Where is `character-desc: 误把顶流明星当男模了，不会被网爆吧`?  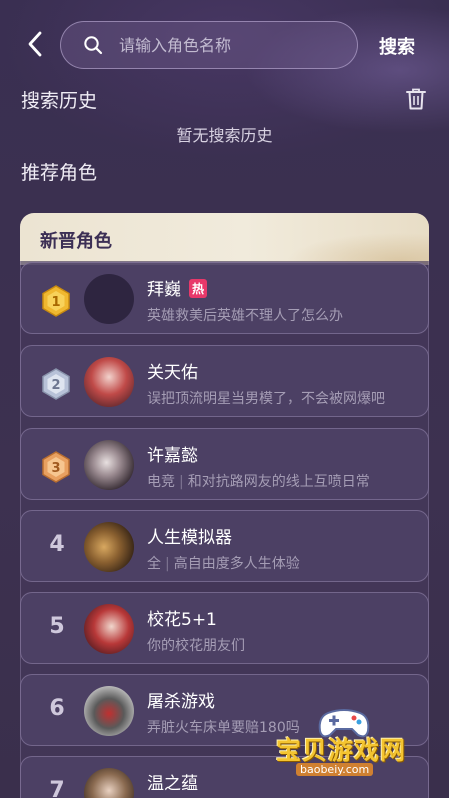
character-desc: 误把顶流明星当男模了，不会被网爆吧 is located at coordinates (266, 399).